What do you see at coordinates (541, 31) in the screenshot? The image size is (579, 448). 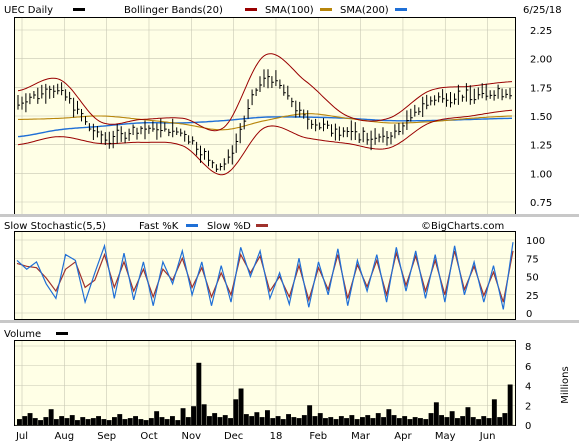 I see `price-y-tick-label: 2.25` at bounding box center [541, 31].